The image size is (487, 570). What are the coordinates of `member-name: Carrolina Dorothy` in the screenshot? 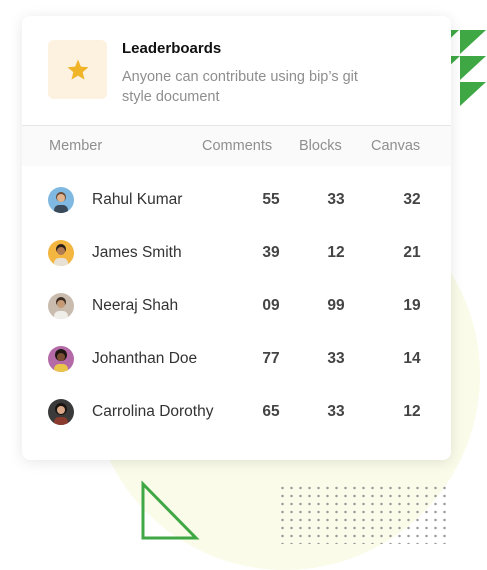 It's located at (153, 411).